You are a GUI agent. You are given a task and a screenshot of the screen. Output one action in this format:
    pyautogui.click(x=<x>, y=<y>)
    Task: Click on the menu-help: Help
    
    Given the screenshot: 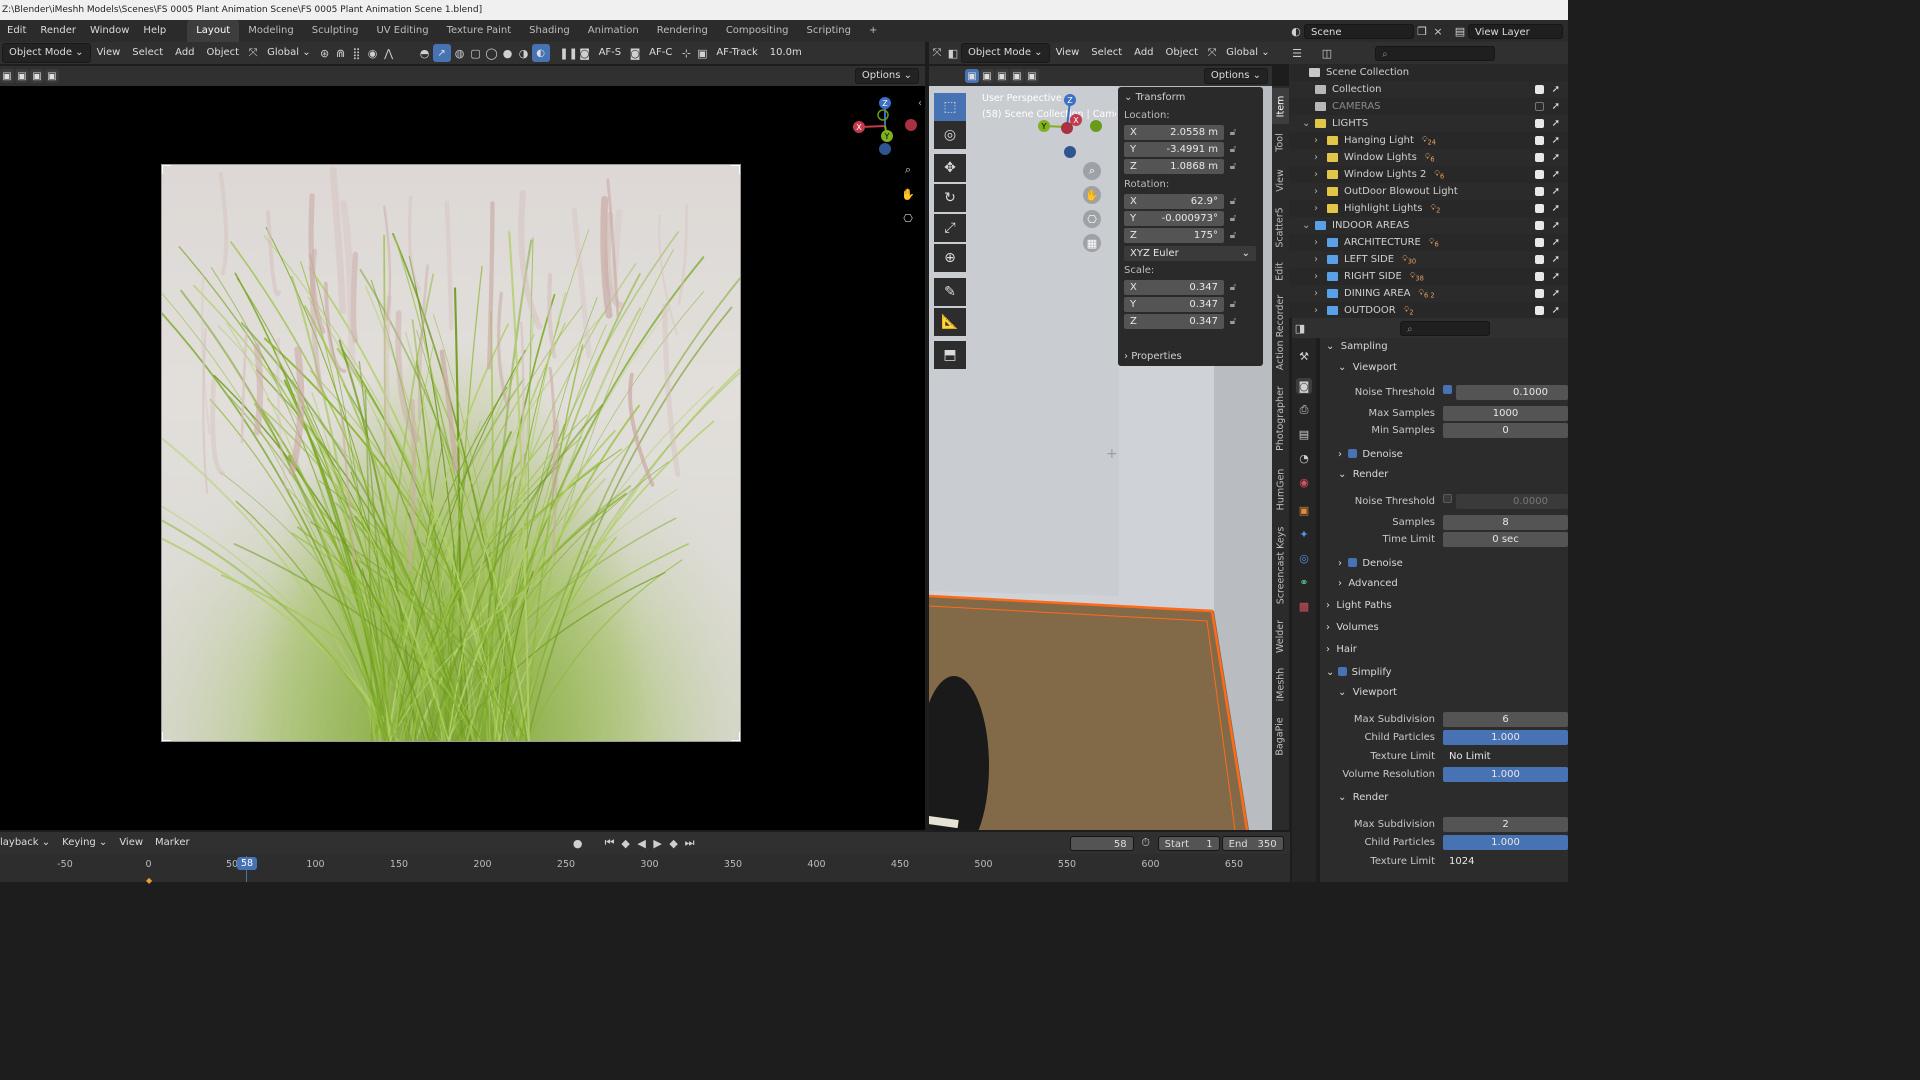 What is the action you would take?
    pyautogui.click(x=154, y=31)
    